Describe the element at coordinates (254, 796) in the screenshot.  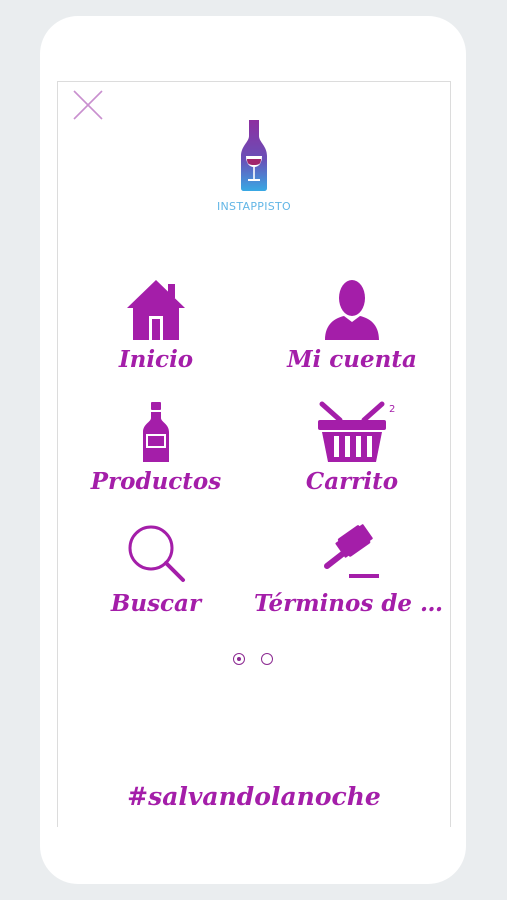
I see `footer-hashtag: #salvandolanoche` at that location.